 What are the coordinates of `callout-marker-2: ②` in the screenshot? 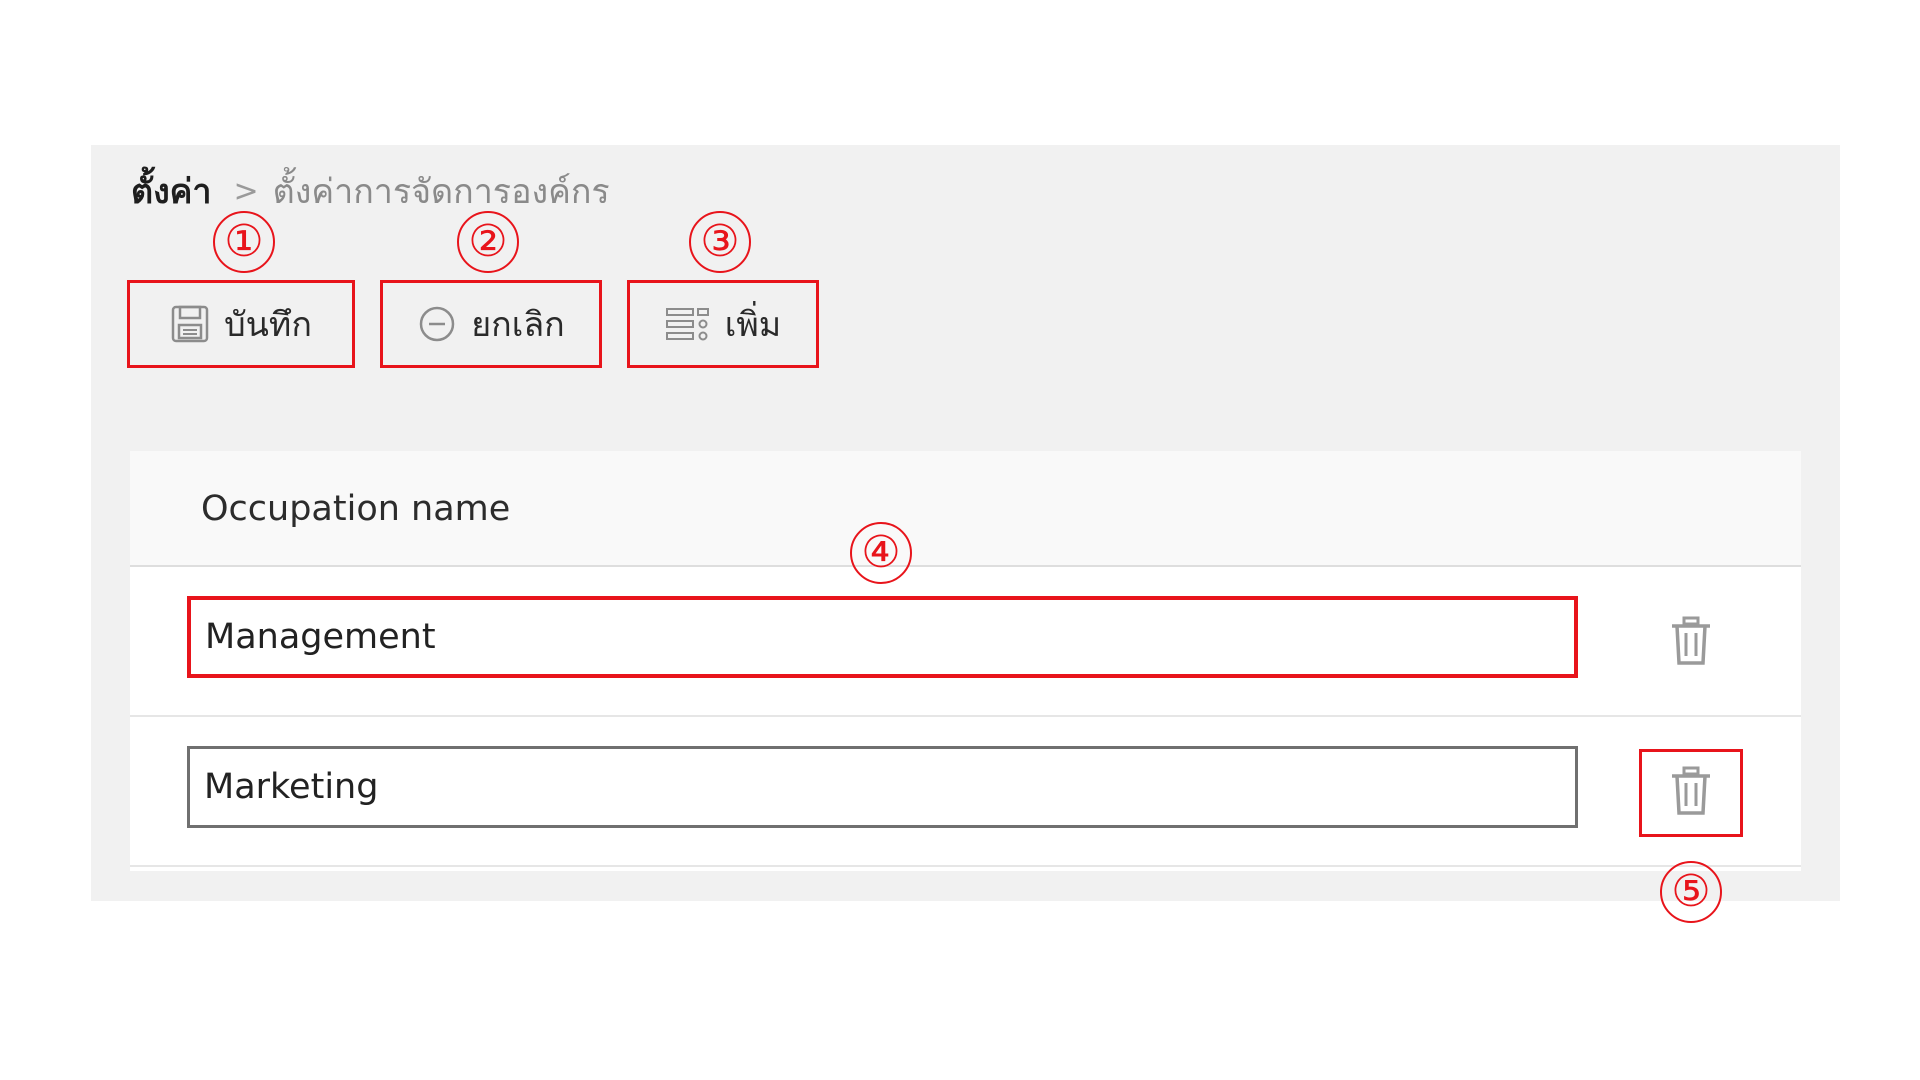 It's located at (488, 242).